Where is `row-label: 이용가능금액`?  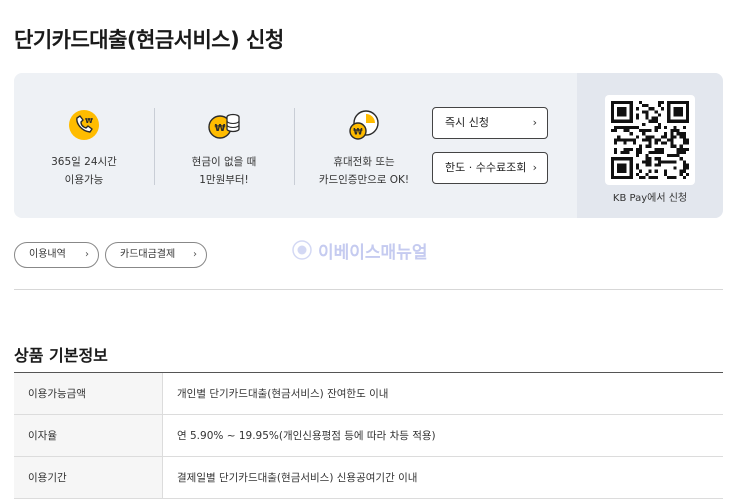 row-label: 이용가능금액 is located at coordinates (88, 393).